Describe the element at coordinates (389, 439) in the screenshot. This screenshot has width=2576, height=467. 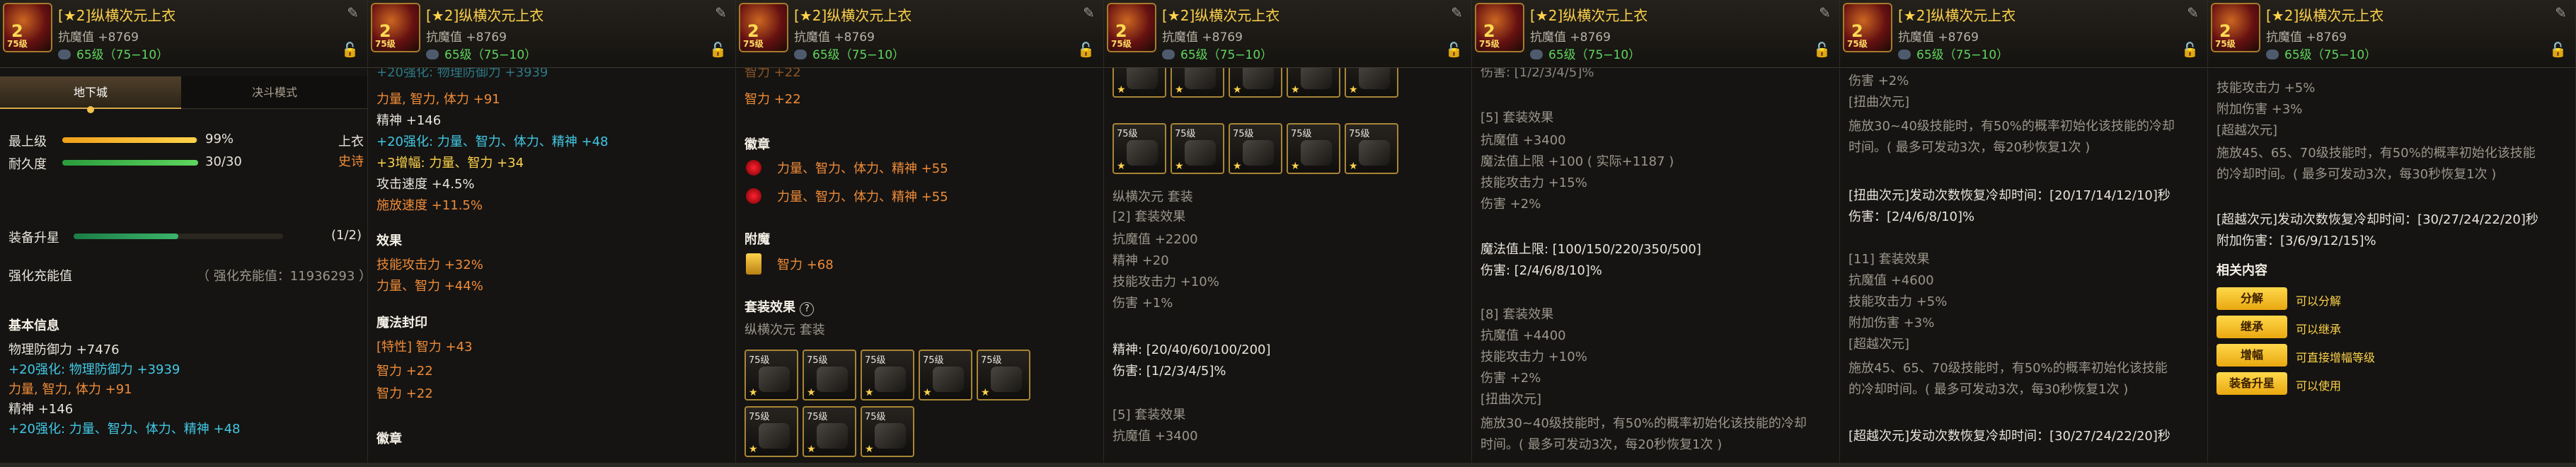
I see `emblem-title: 徽章` at that location.